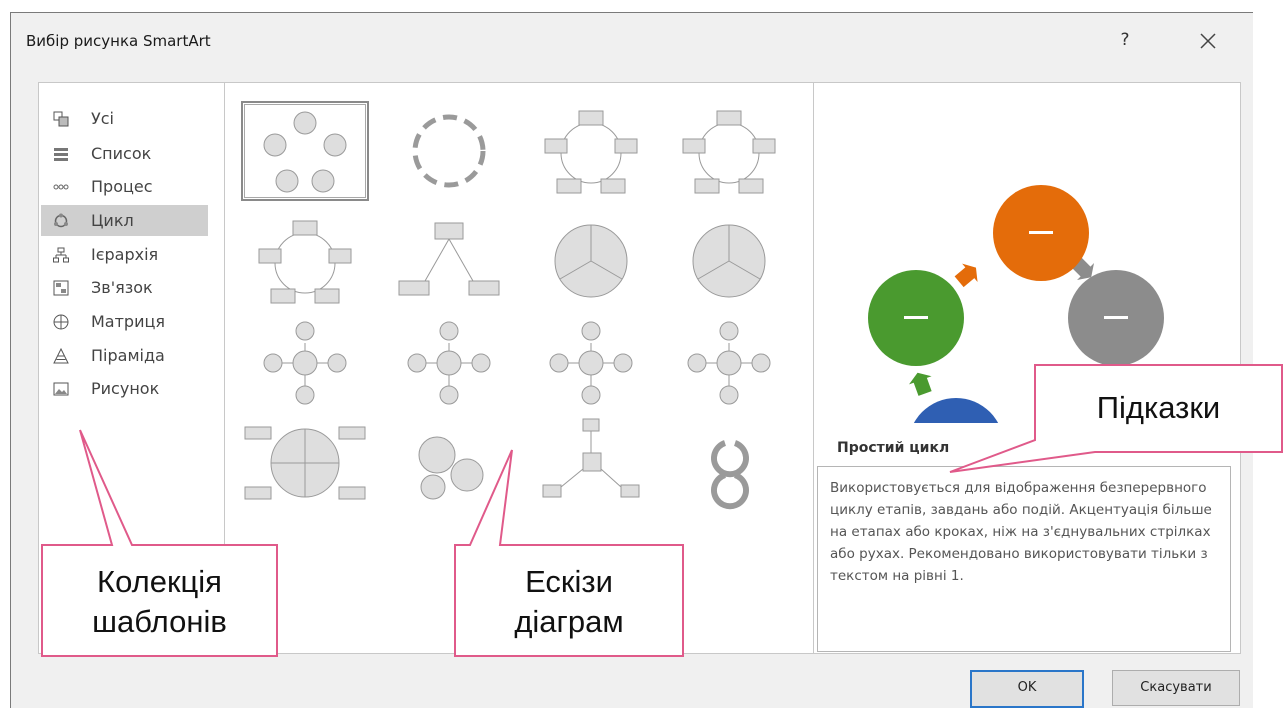 The height and width of the screenshot is (708, 1287). I want to click on continuous-cycle-sketch, so click(305, 262).